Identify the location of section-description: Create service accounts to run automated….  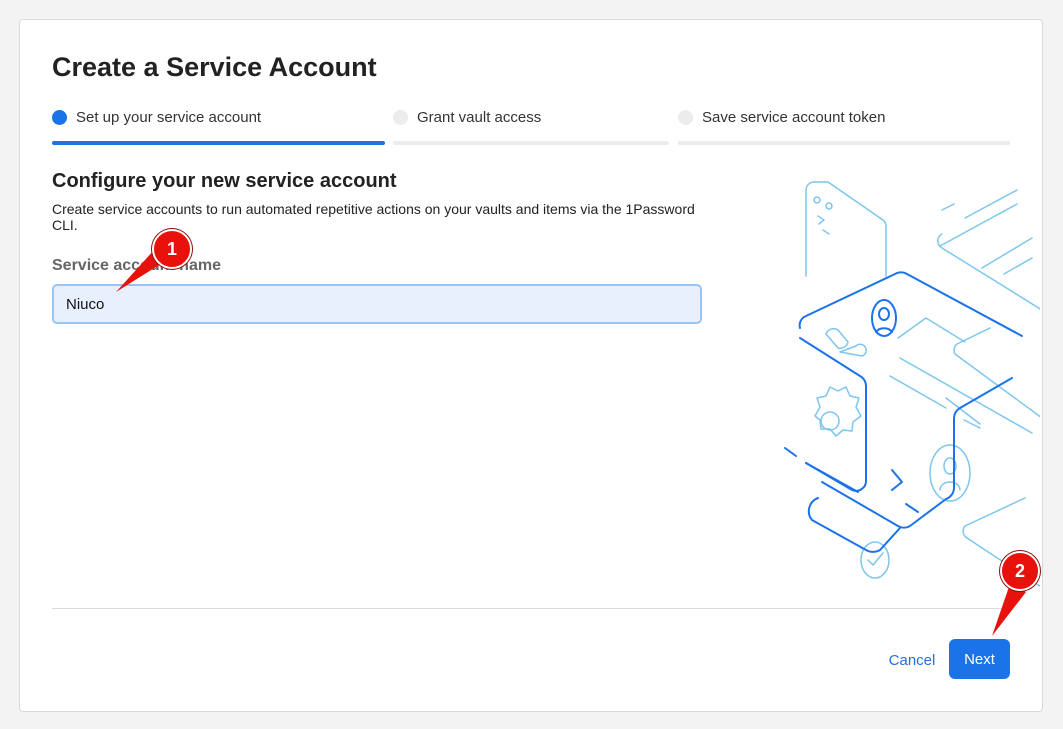
(373, 217).